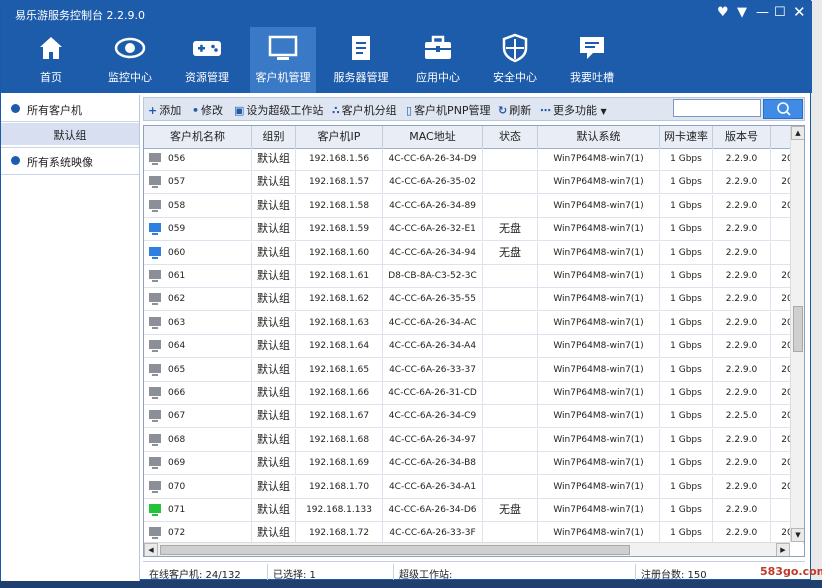 The image size is (822, 588). Describe the element at coordinates (339, 205) in the screenshot. I see `cell-ip: 192.168.1.58` at that location.